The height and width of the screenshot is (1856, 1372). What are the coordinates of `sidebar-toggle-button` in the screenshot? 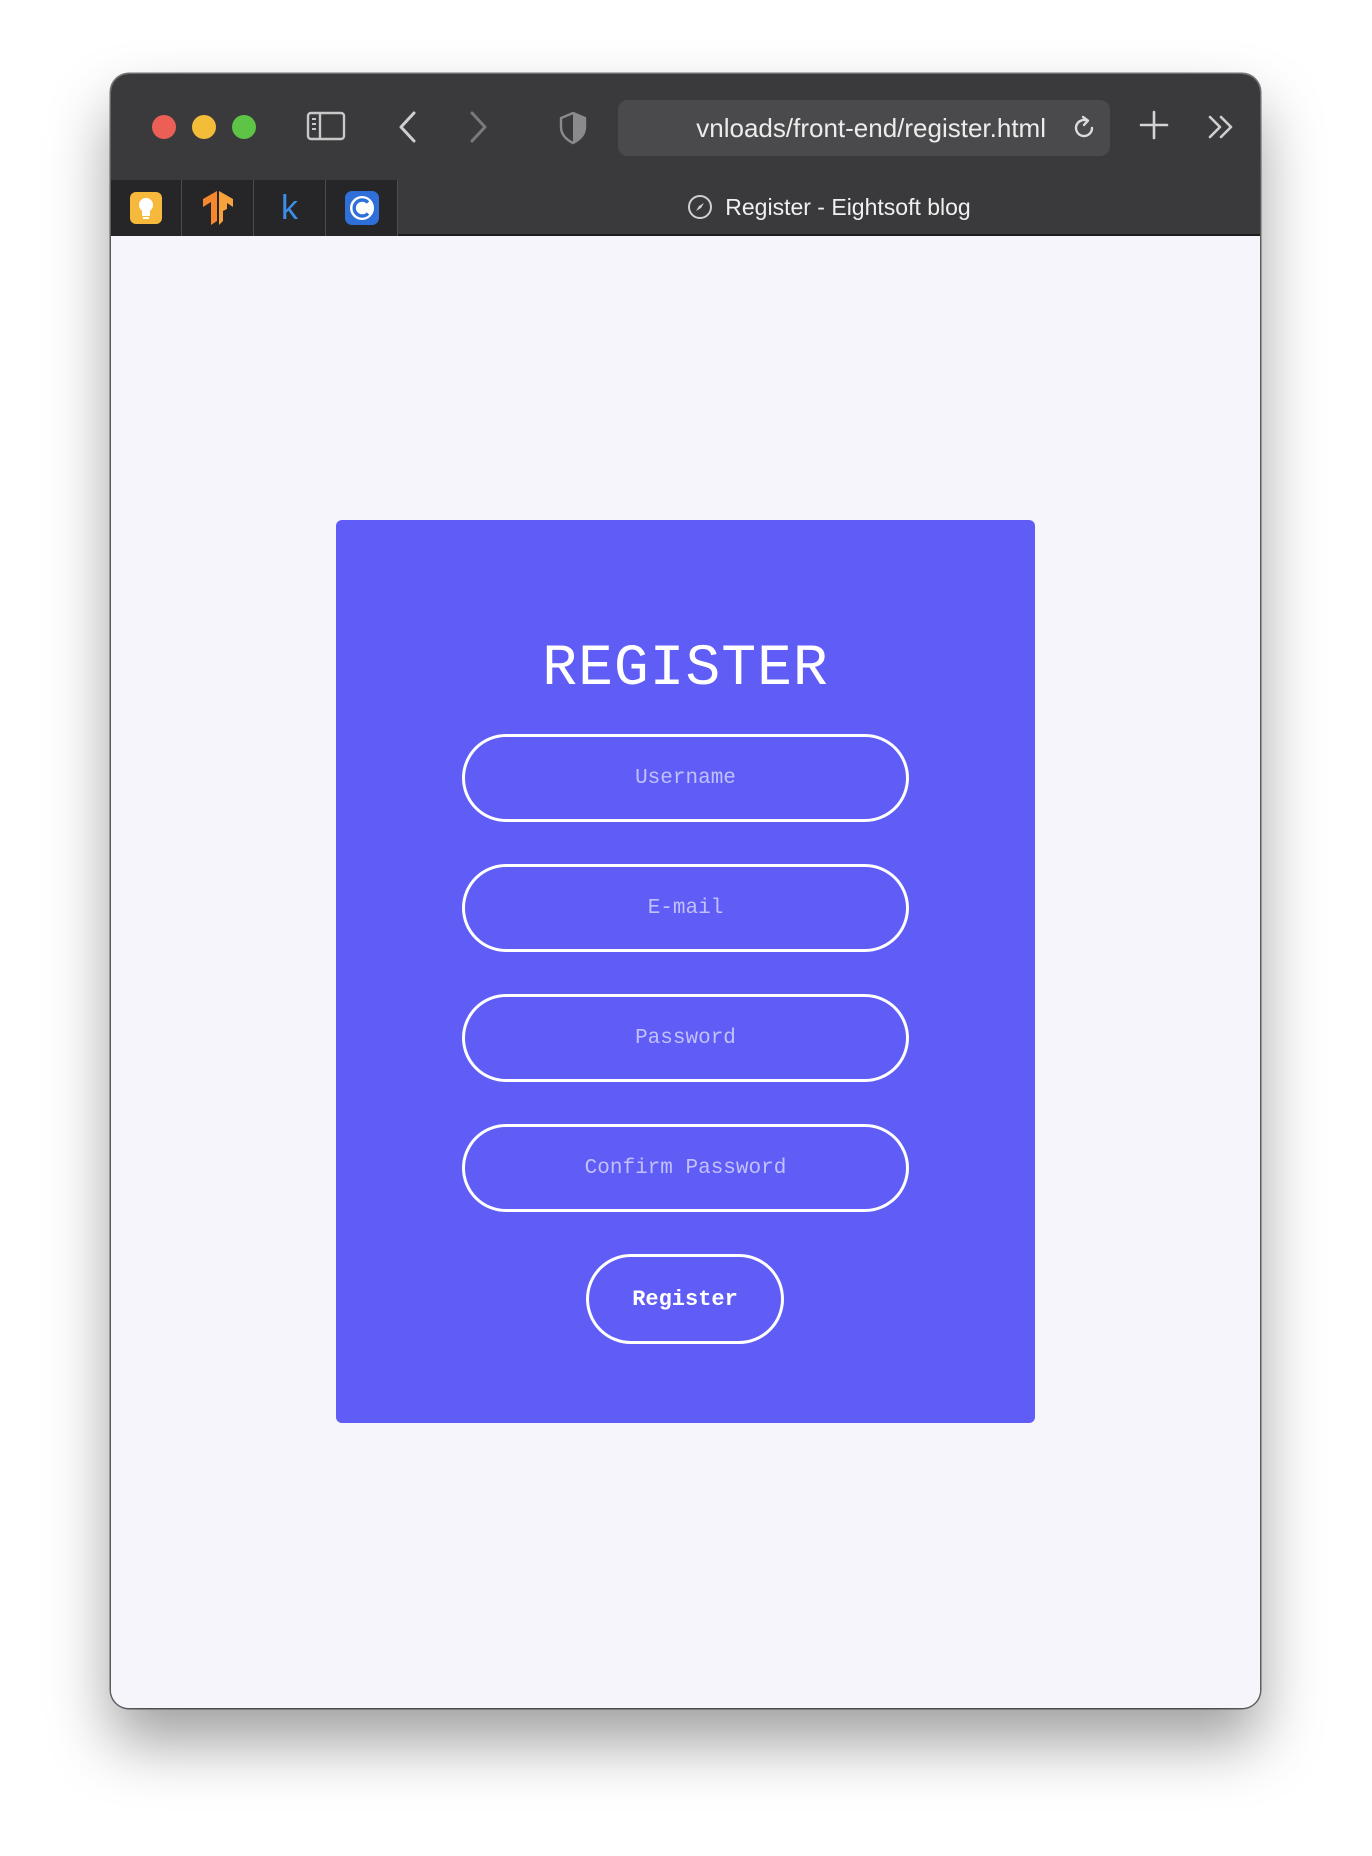 It's located at (326, 126).